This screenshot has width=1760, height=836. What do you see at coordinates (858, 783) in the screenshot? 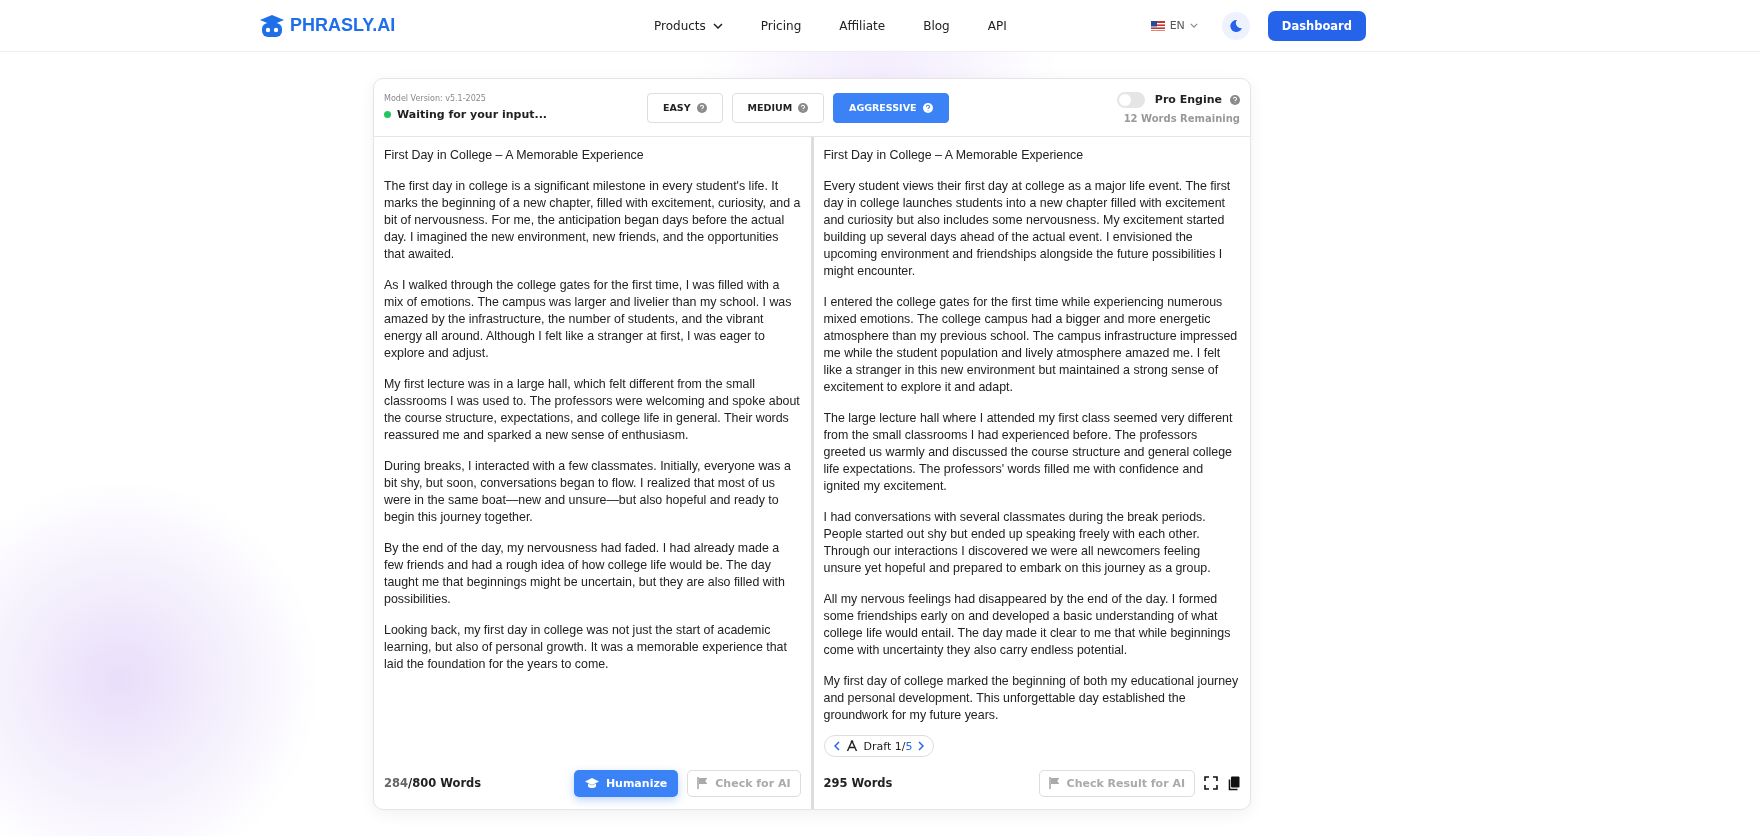
I see `word-count: 295 Words` at bounding box center [858, 783].